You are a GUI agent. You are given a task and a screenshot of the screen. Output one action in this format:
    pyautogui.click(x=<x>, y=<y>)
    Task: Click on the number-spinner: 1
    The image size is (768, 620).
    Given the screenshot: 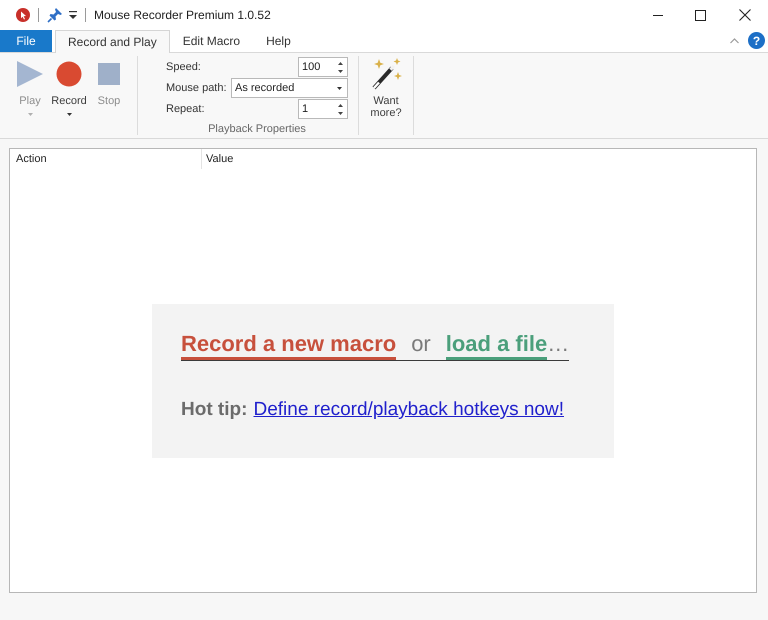 What is the action you would take?
    pyautogui.click(x=323, y=109)
    